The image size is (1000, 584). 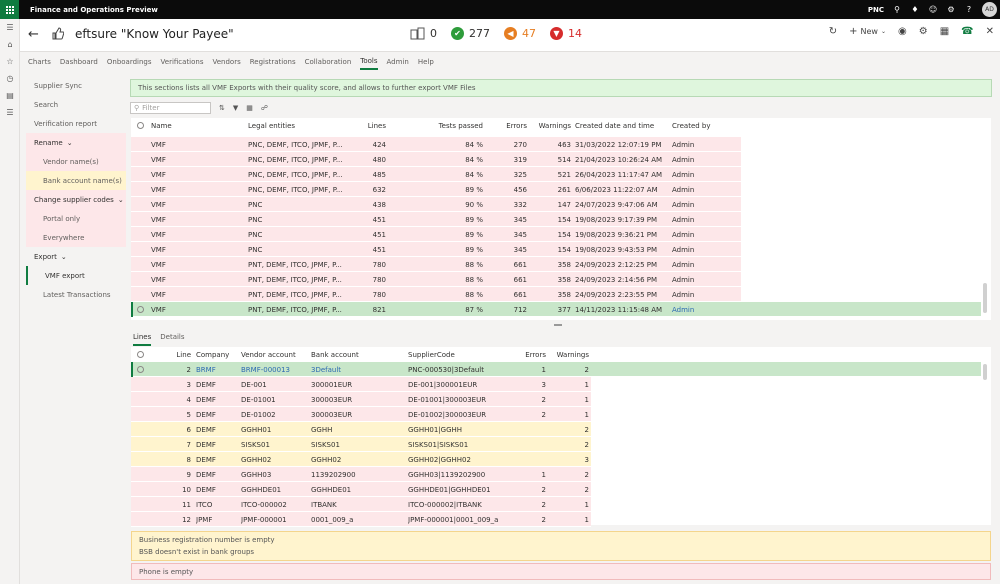 What do you see at coordinates (235, 108) in the screenshot?
I see `funnel-icon: ▼` at bounding box center [235, 108].